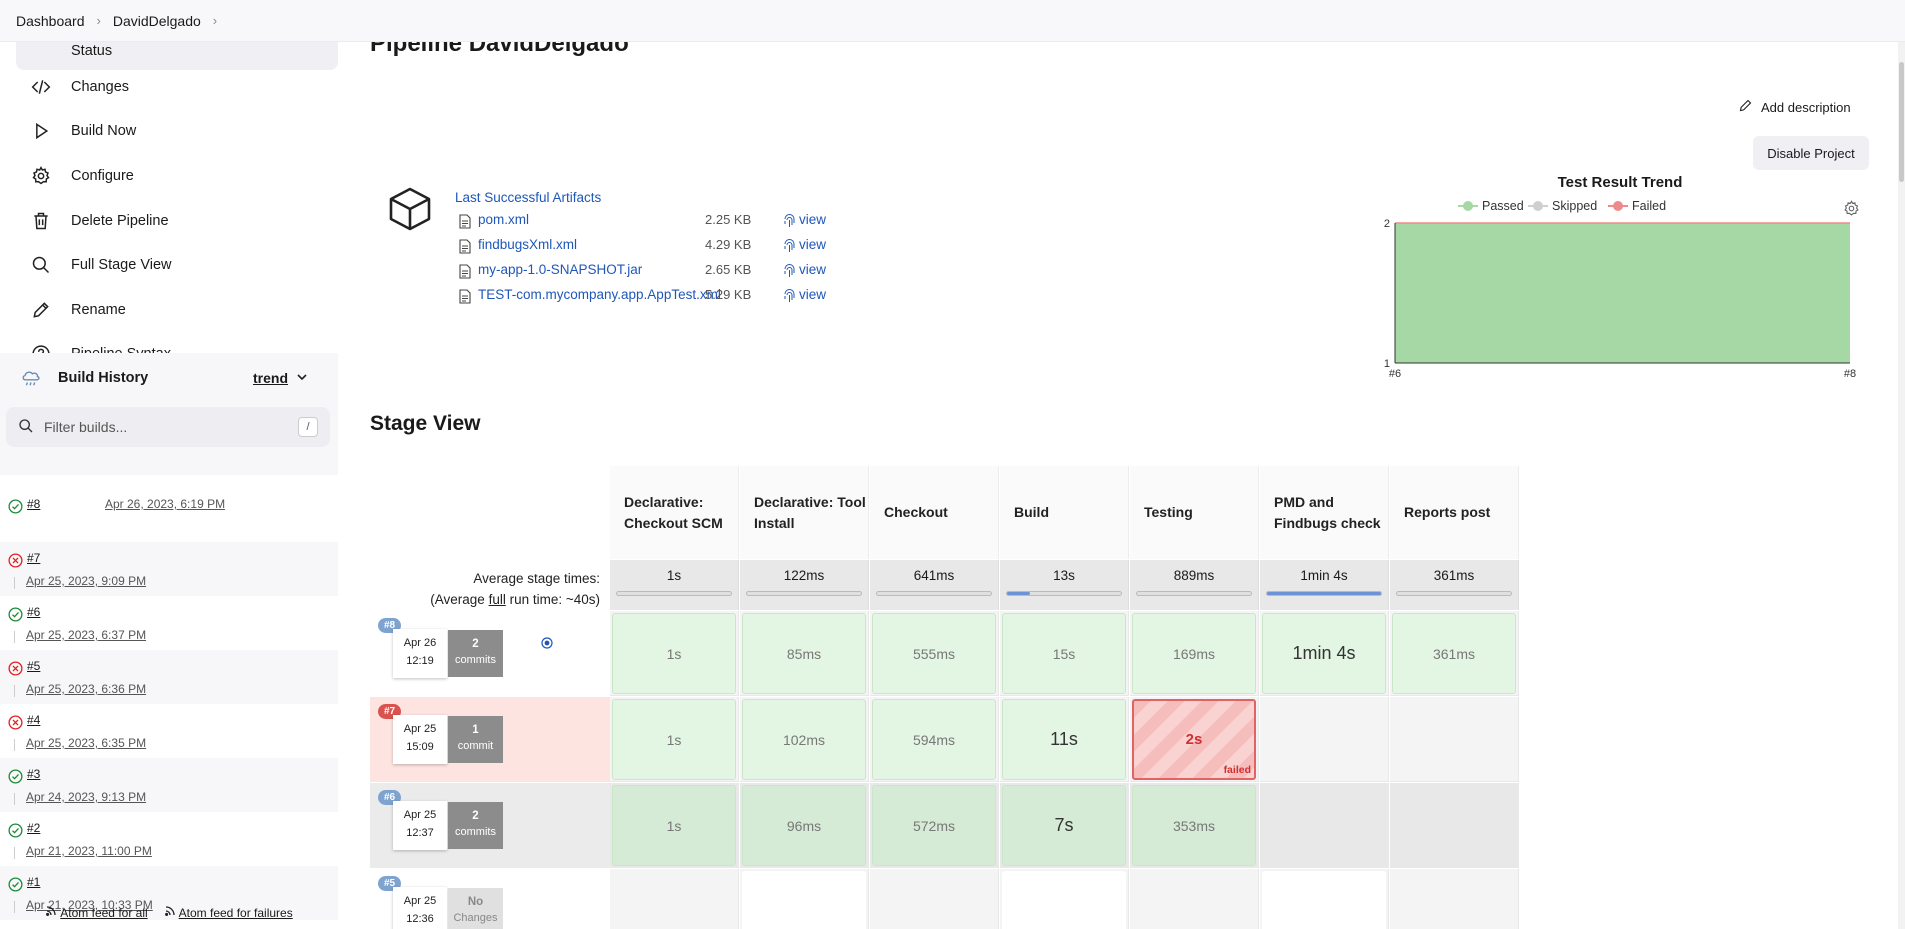 The height and width of the screenshot is (929, 1905). Describe the element at coordinates (1064, 653) in the screenshot. I see `stage-cell: 15s` at that location.